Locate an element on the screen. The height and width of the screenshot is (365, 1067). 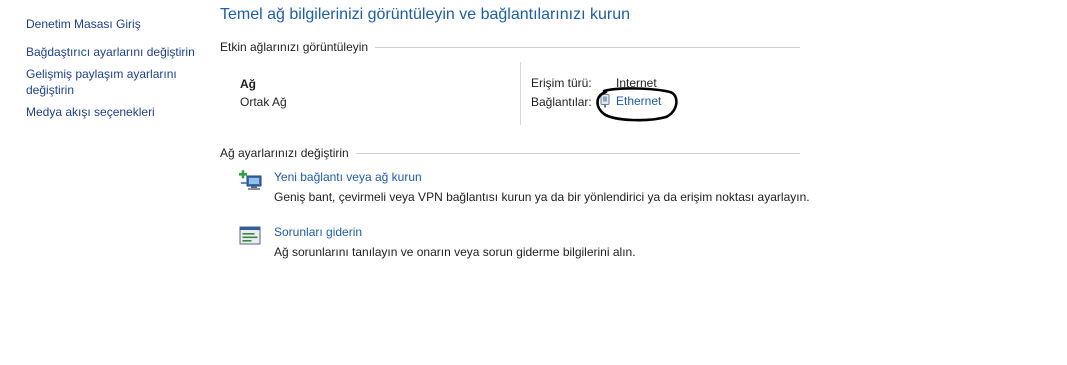
troubleshoot-icon is located at coordinates (250, 235).